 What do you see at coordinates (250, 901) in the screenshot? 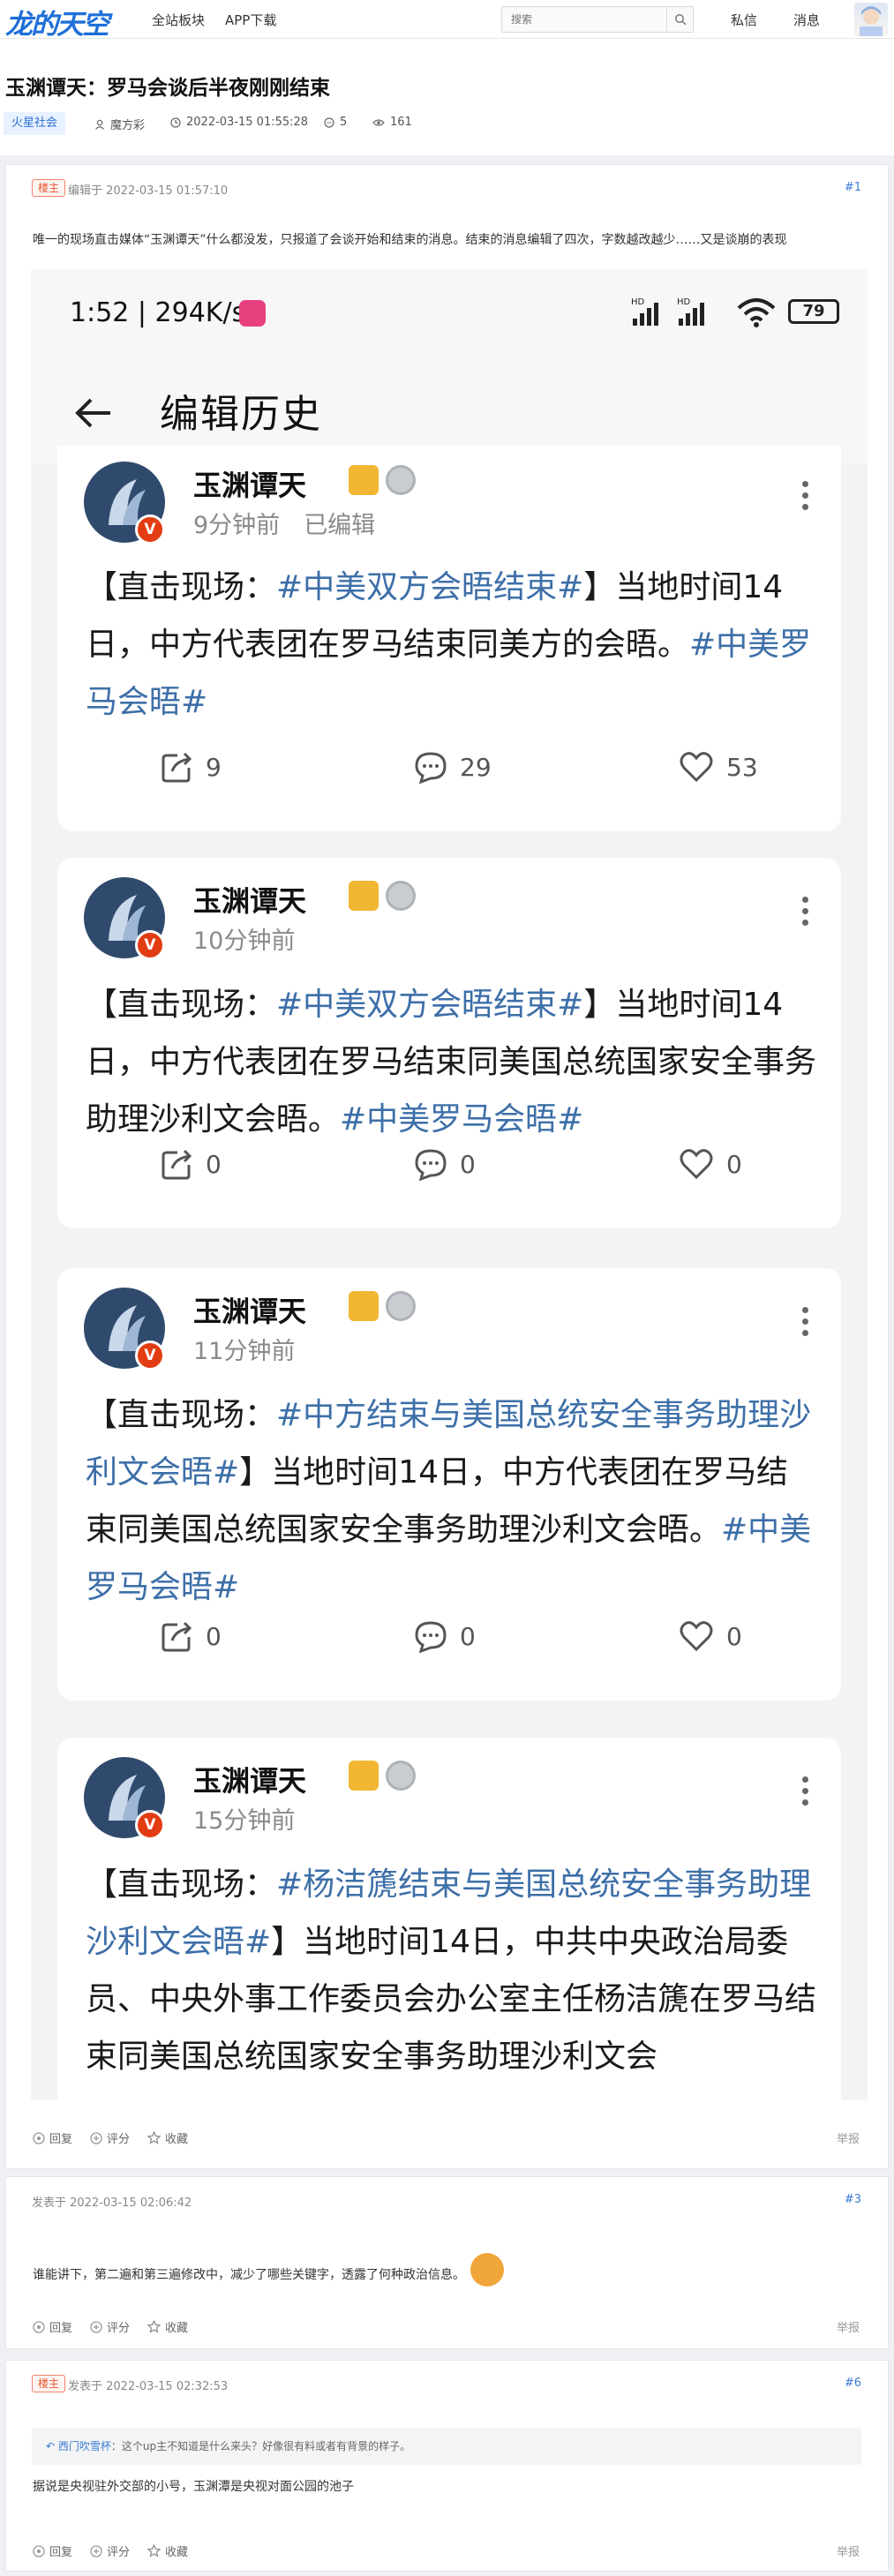
I see `weibo-author: 玉渊谭天` at bounding box center [250, 901].